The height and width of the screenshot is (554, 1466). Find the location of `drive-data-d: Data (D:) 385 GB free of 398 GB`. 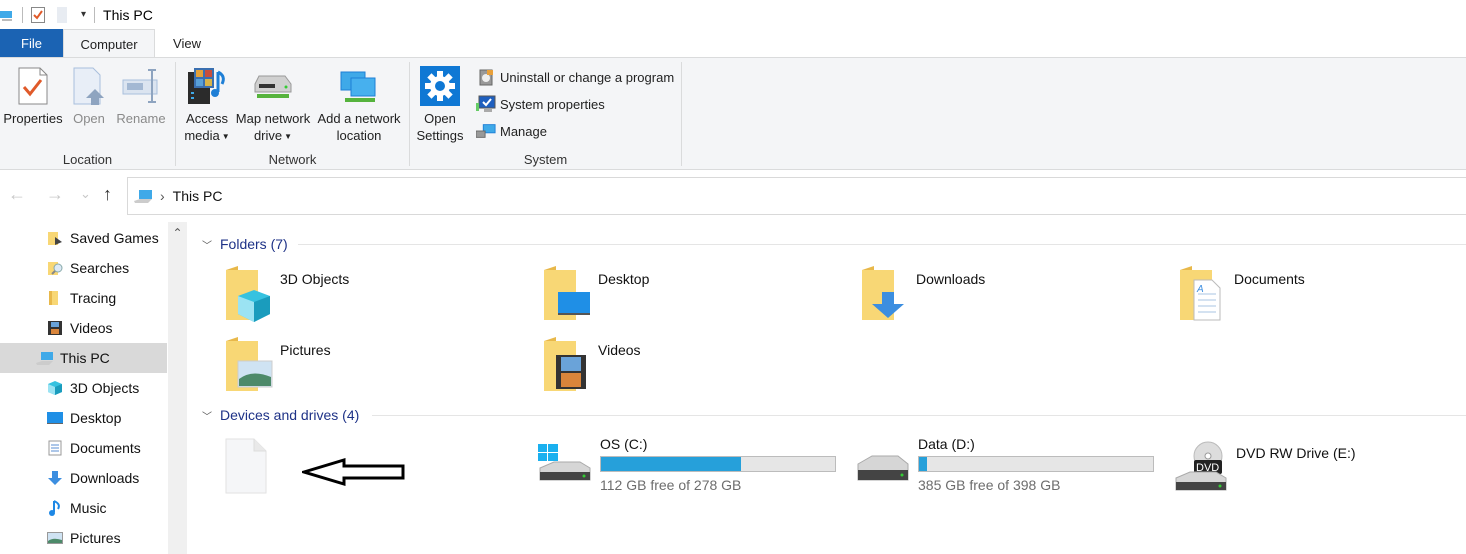

drive-data-d: Data (D:) 385 GB free of 398 GB is located at coordinates (1009, 467).